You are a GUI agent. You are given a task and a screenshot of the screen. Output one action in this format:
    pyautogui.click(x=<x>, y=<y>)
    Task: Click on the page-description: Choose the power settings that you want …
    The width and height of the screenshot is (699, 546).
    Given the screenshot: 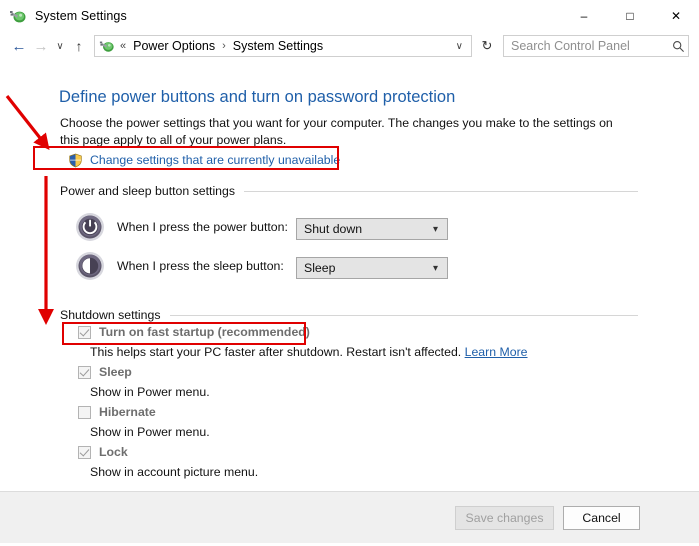 What is the action you would take?
    pyautogui.click(x=336, y=131)
    